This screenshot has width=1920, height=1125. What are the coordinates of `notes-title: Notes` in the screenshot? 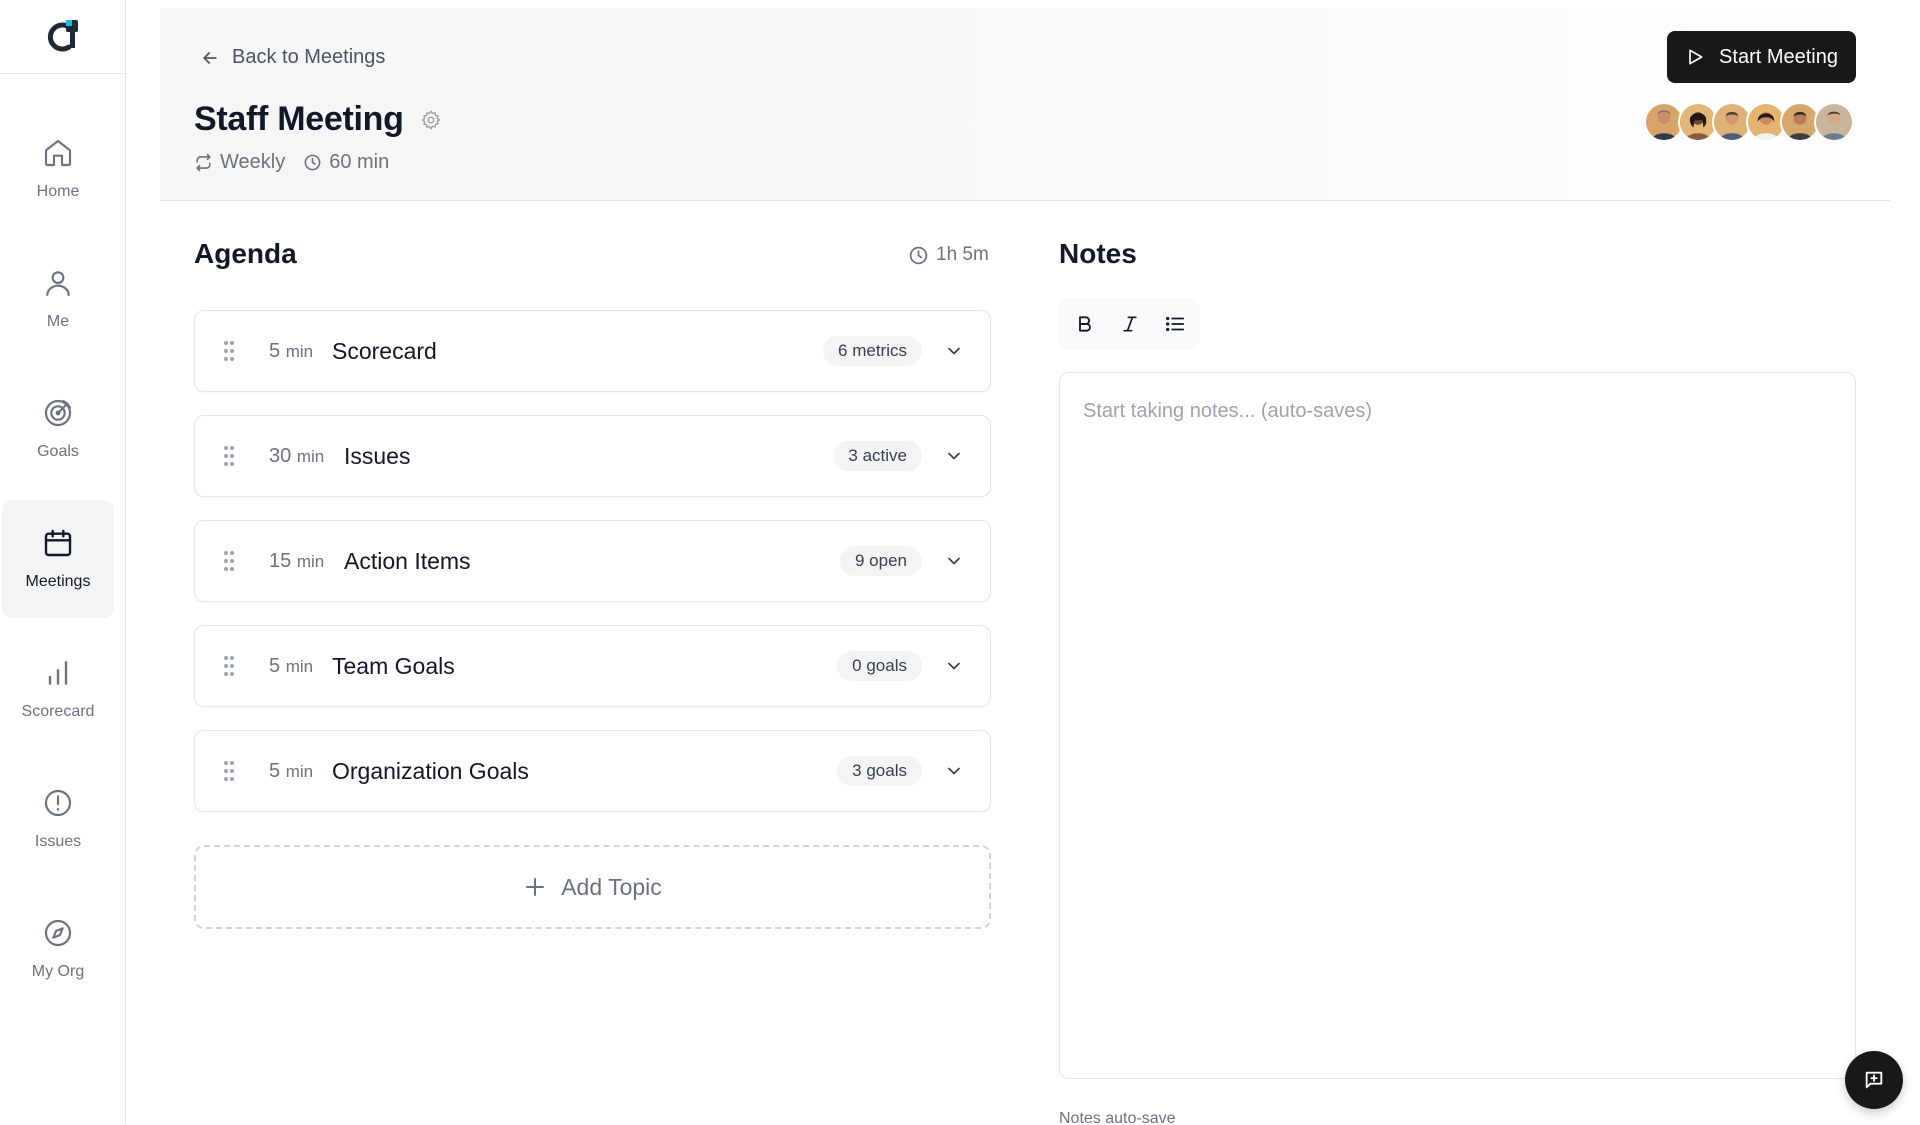 It's located at (1098, 253).